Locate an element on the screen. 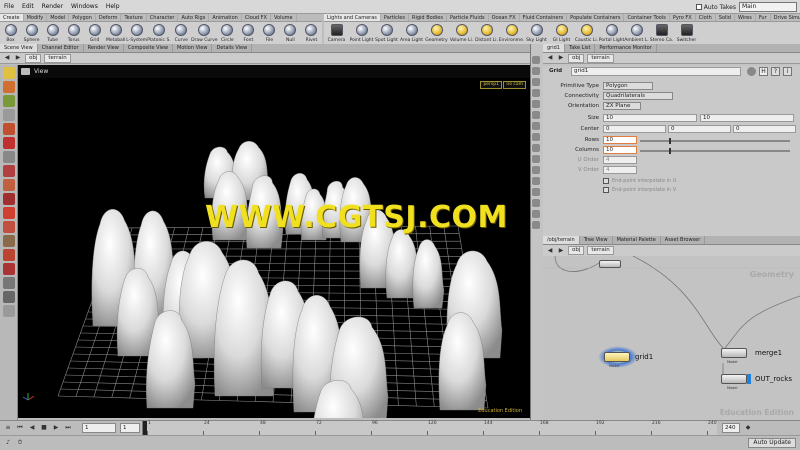 The width and height of the screenshot is (800, 450). tab-motion-view: Motion View is located at coordinates (193, 48).